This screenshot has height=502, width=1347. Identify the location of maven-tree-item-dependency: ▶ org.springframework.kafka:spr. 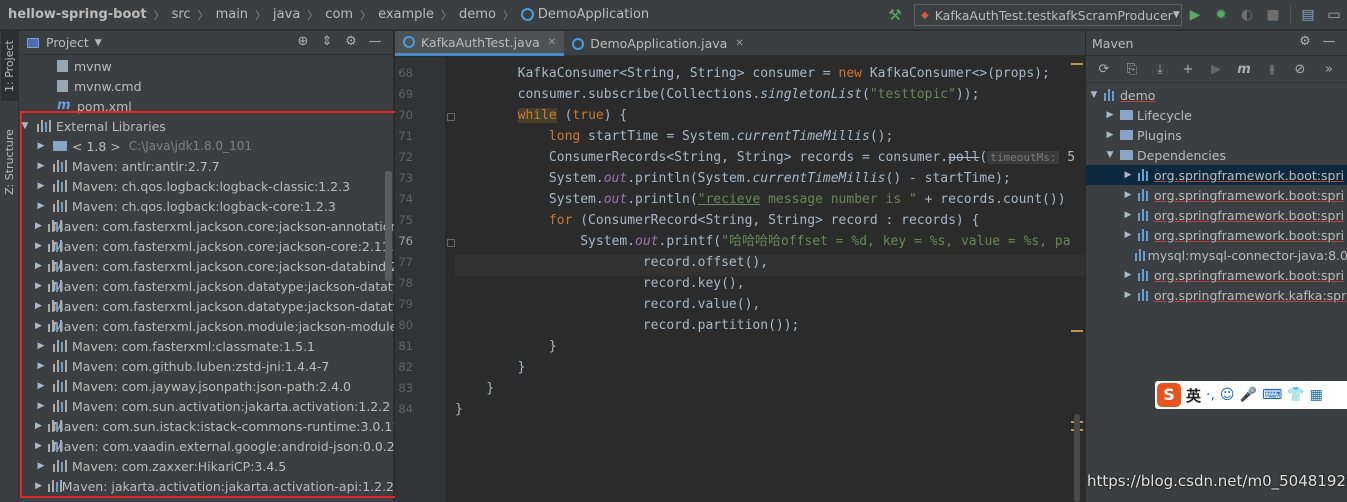
(1216, 295).